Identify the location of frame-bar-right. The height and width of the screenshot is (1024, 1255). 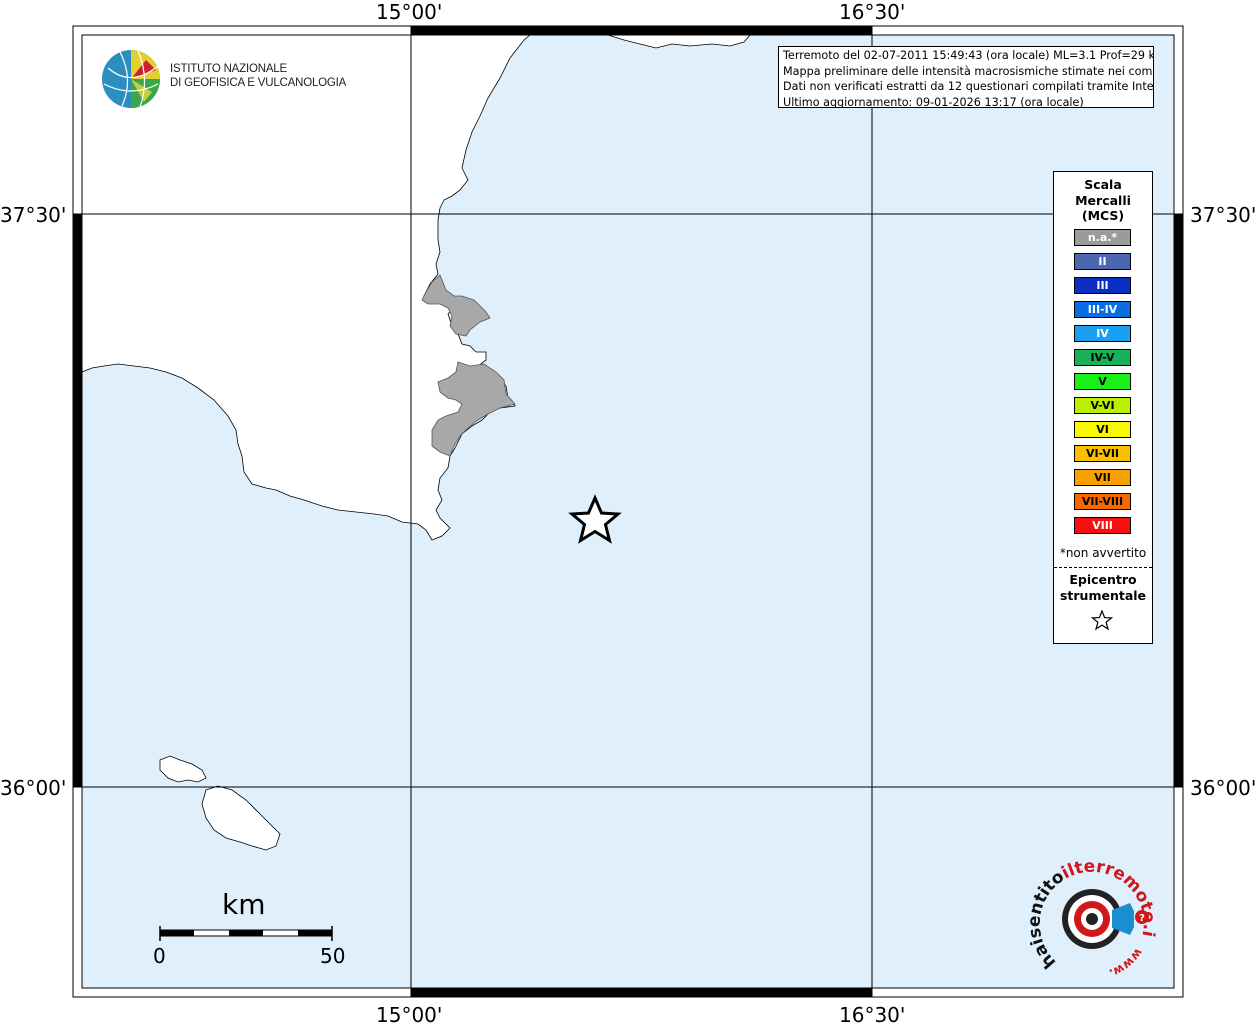
(1178, 500).